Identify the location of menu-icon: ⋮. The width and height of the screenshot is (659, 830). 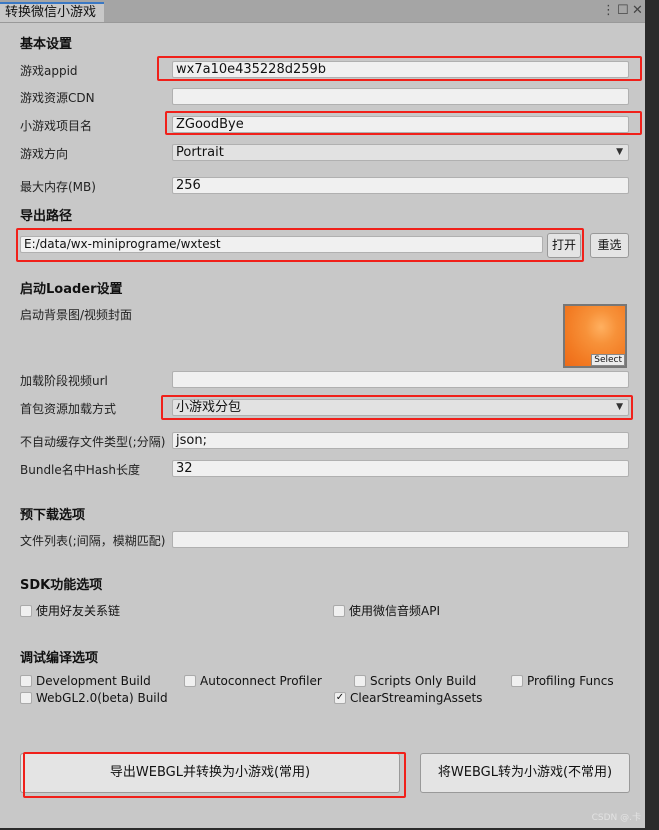
(608, 10).